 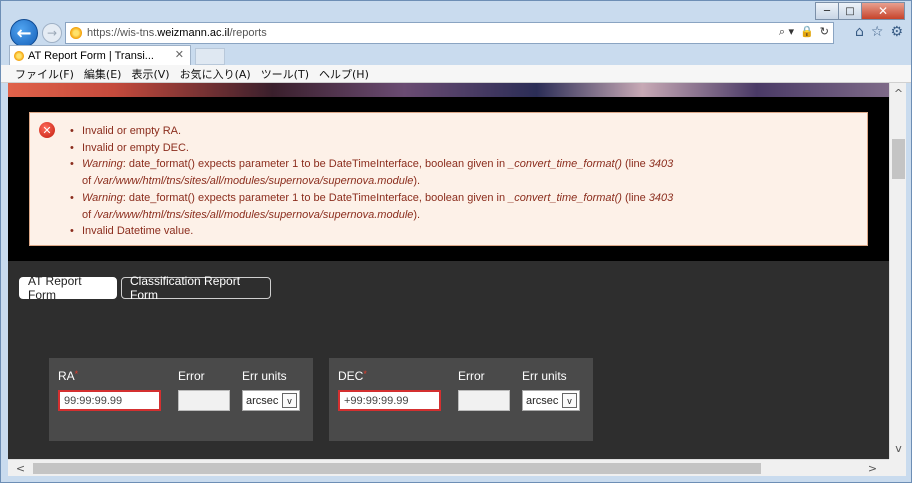 I want to click on minimize-button: ─, so click(x=827, y=11).